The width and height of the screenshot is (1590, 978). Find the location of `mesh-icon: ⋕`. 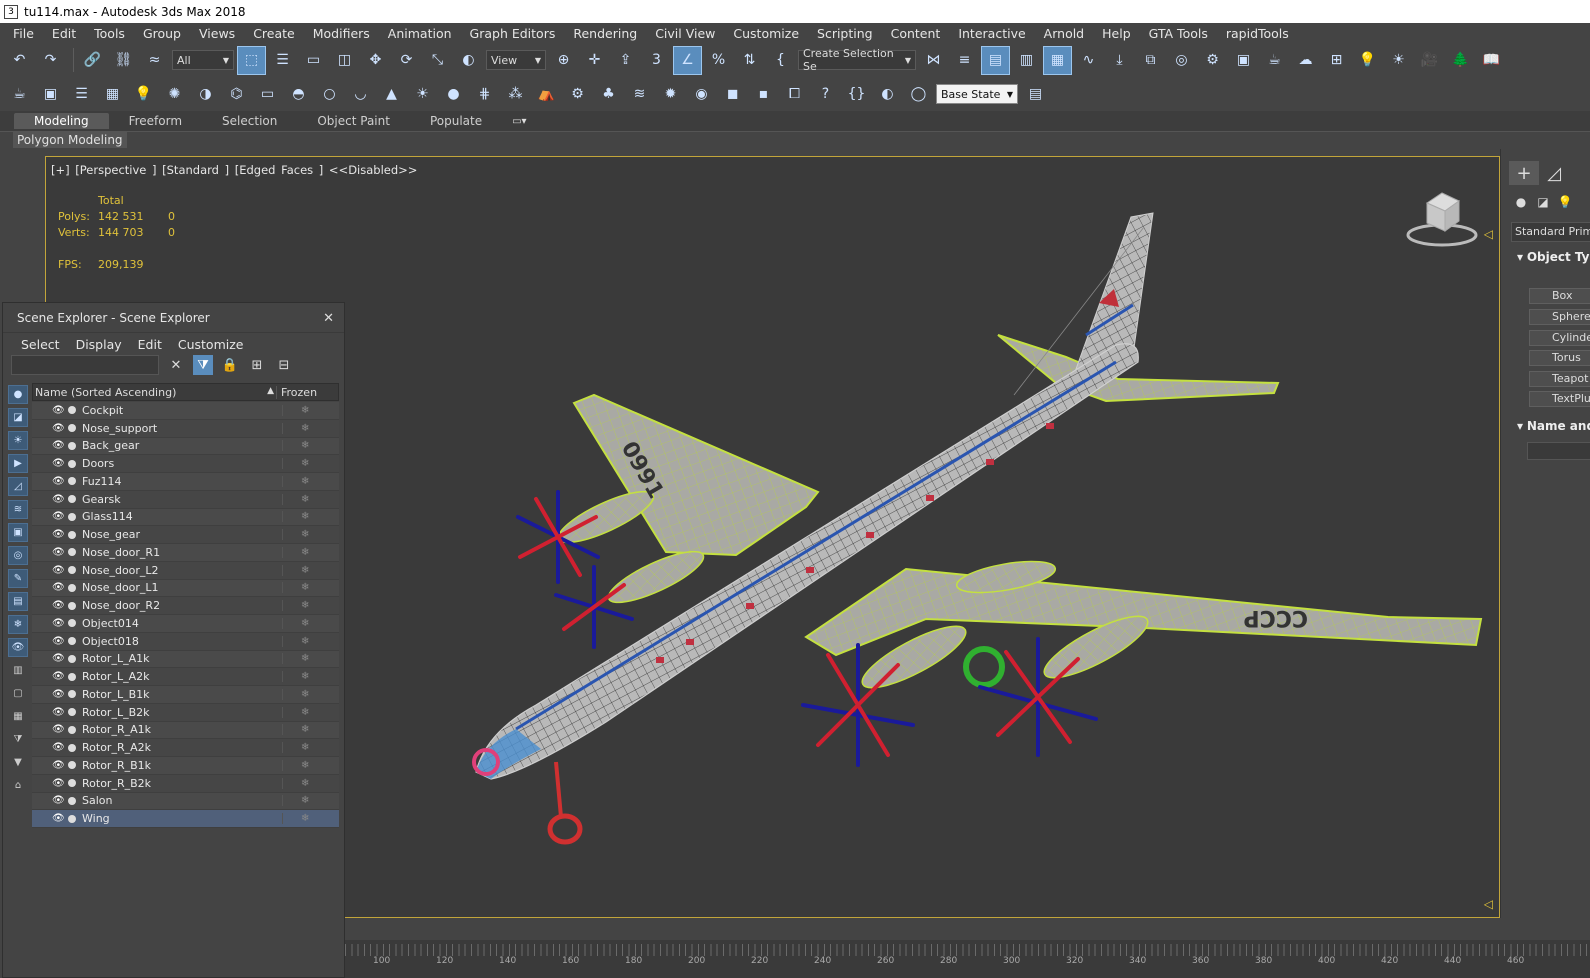

mesh-icon: ⋕ is located at coordinates (484, 94).